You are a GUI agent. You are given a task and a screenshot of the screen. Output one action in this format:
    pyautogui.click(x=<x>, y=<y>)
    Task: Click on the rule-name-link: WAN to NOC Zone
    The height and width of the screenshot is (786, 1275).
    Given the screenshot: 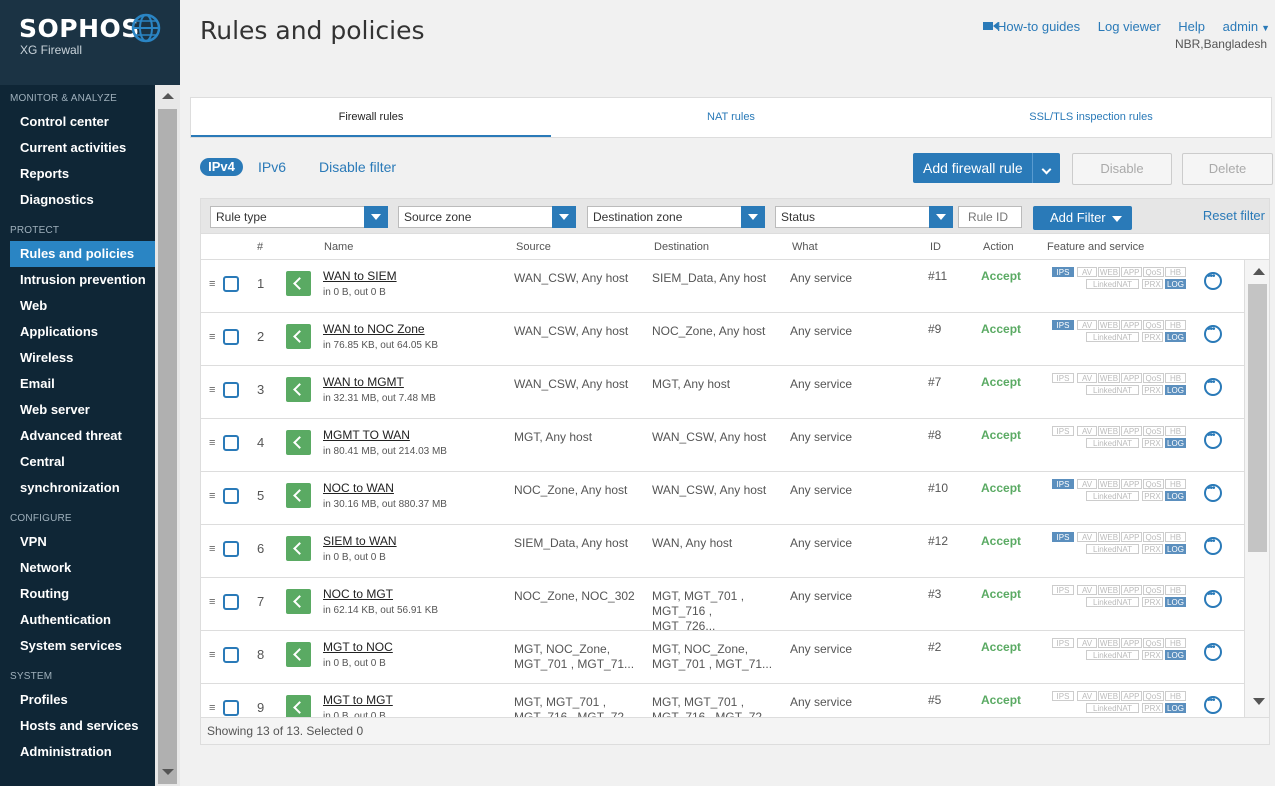 What is the action you would take?
    pyautogui.click(x=374, y=329)
    